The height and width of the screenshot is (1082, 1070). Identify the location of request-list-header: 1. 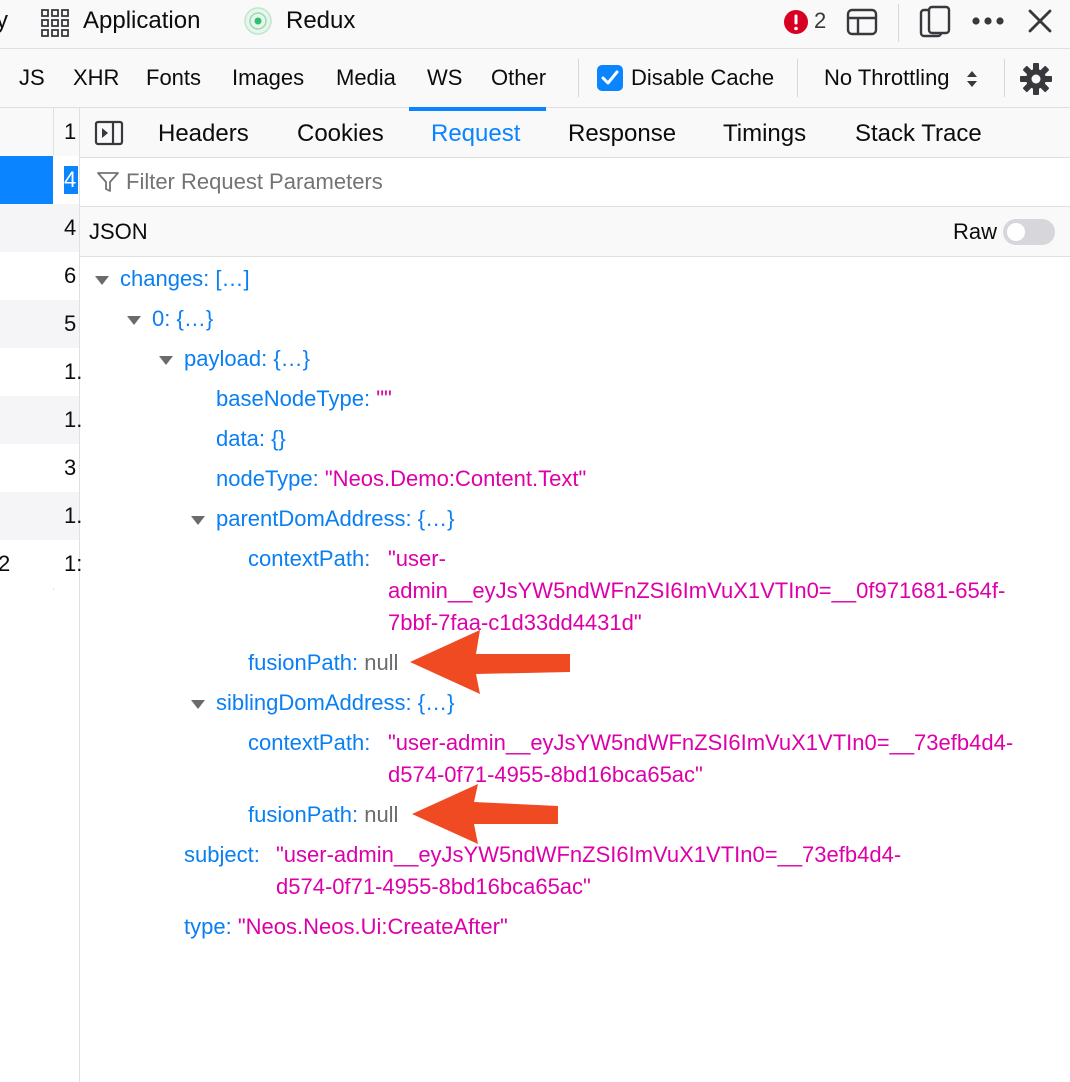
(39, 132).